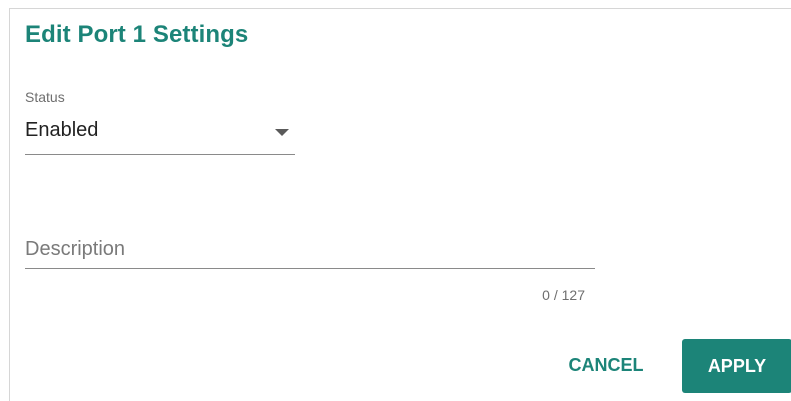 The image size is (791, 401). Describe the element at coordinates (160, 122) in the screenshot. I see `status-select: Status Enabled` at that location.